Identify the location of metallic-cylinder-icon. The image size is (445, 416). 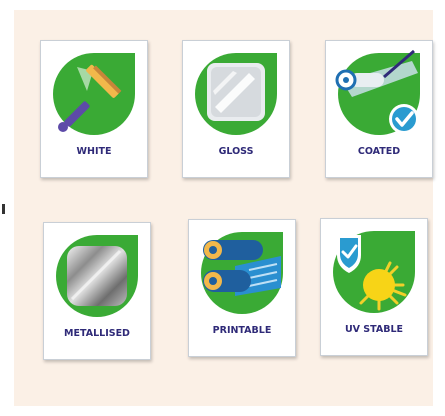
(97, 276).